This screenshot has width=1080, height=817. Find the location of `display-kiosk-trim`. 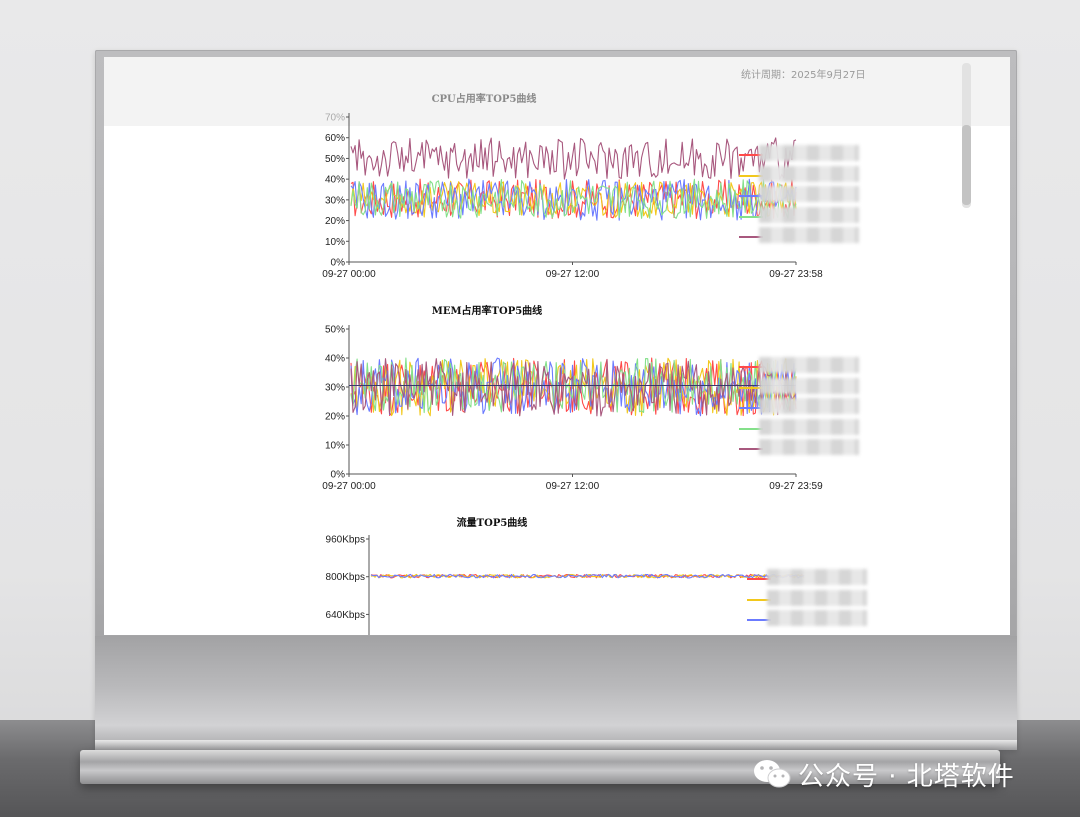

display-kiosk-trim is located at coordinates (556, 745).